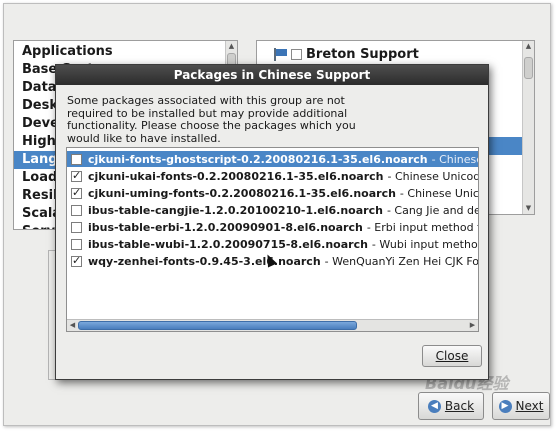  Describe the element at coordinates (204, 261) in the screenshot. I see `package-name: wqy-zenhei-fonts-0.9.45-3.el6.noarch` at that location.